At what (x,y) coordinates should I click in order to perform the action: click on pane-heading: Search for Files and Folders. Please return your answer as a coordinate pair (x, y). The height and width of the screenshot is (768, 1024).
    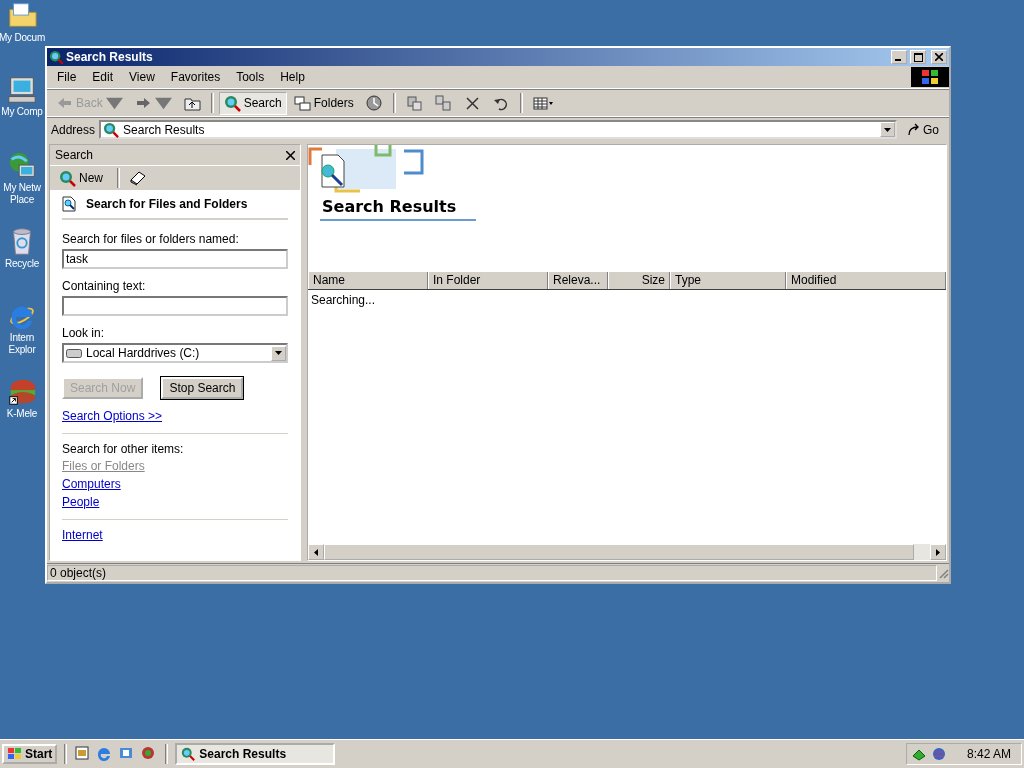
    Looking at the image, I should click on (167, 204).